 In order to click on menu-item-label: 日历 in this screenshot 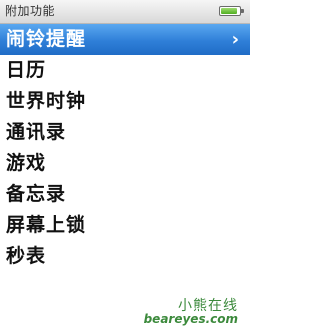, I will do `click(26, 70)`.